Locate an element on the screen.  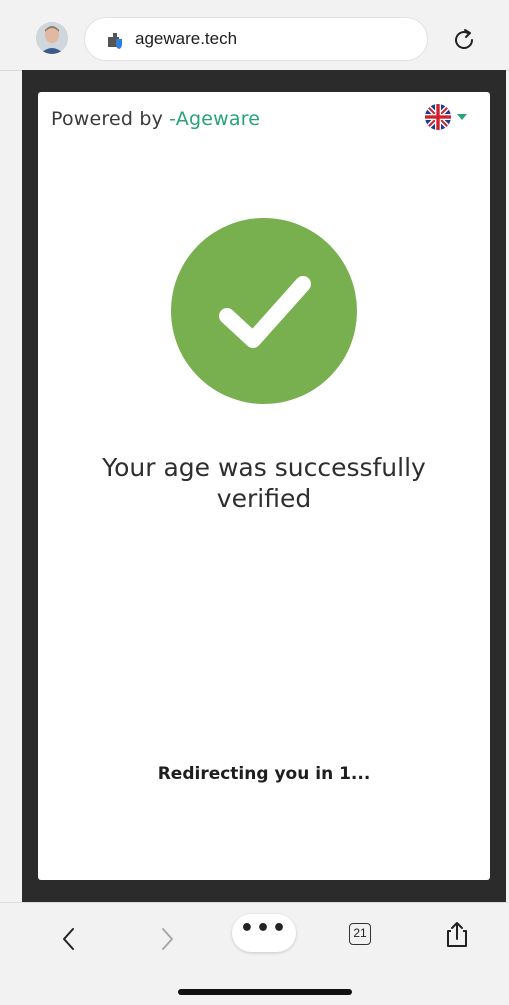
more-menu-button: ••• is located at coordinates (264, 933).